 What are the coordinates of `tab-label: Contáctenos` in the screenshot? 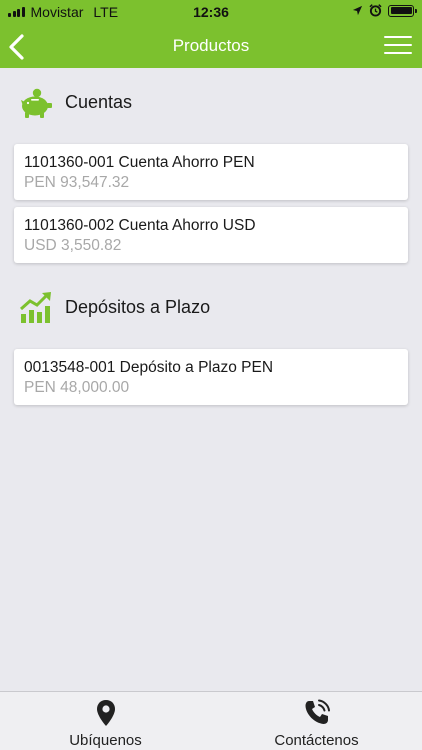 It's located at (316, 740).